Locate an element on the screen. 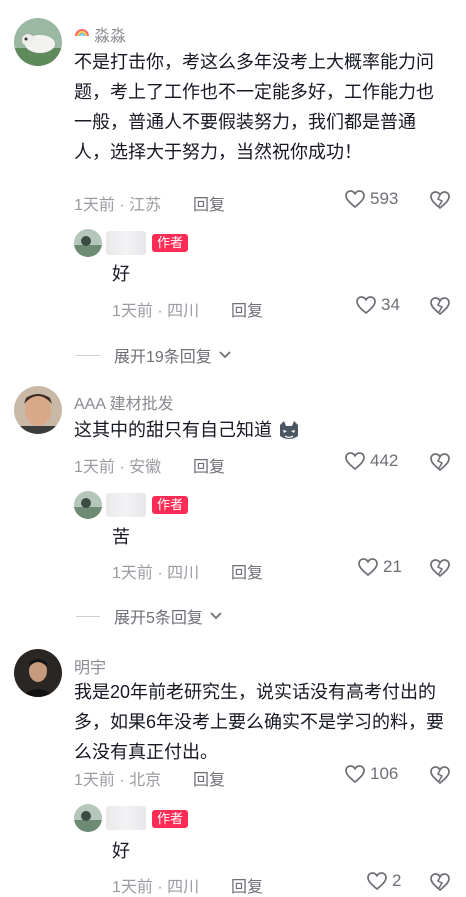 Image resolution: width=466 pixels, height=897 pixels. like-button: 442 is located at coordinates (371, 461).